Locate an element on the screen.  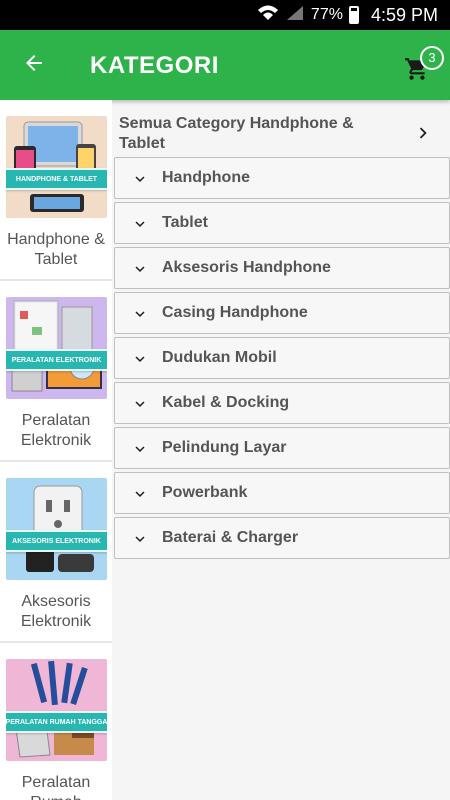
subcategory-label: Handphone is located at coordinates (206, 177).